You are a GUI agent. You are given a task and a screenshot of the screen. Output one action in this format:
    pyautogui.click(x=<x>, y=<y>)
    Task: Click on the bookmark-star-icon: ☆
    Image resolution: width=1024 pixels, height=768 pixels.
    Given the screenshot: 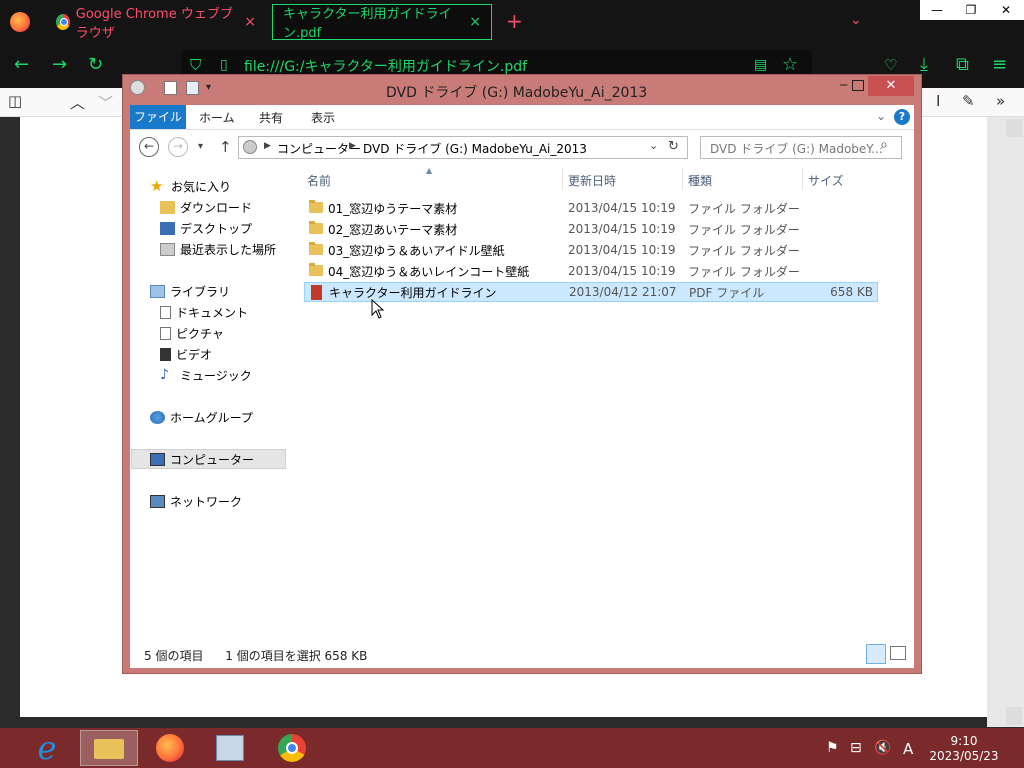 What is the action you would take?
    pyautogui.click(x=790, y=65)
    